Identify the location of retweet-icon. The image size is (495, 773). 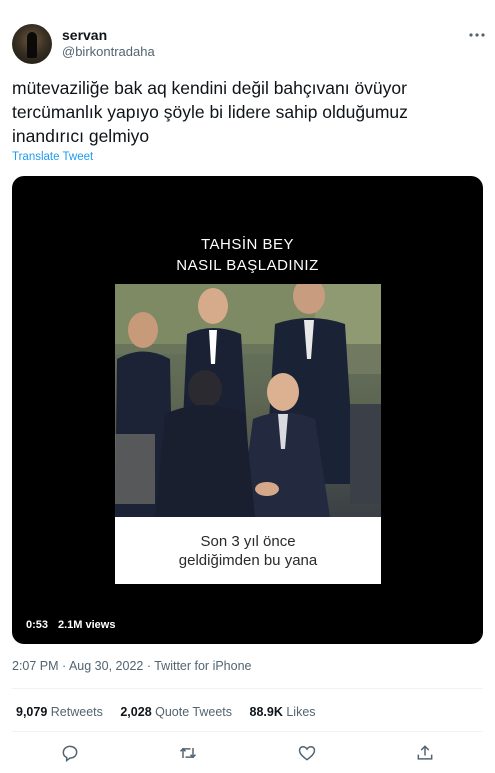
(188, 753).